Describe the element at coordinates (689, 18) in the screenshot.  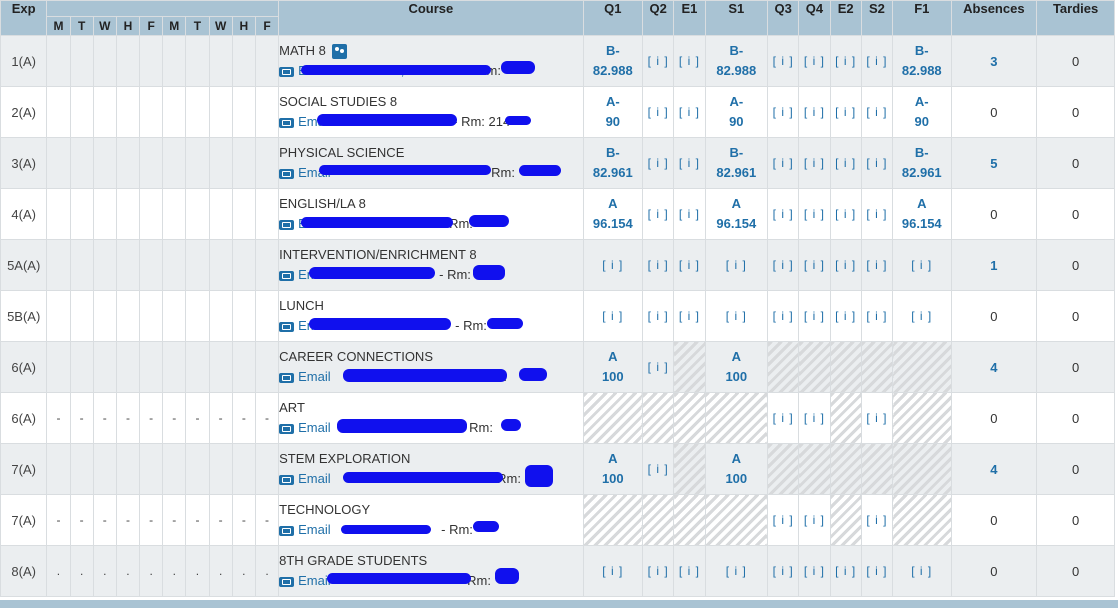
I see `header-e1: E1` at that location.